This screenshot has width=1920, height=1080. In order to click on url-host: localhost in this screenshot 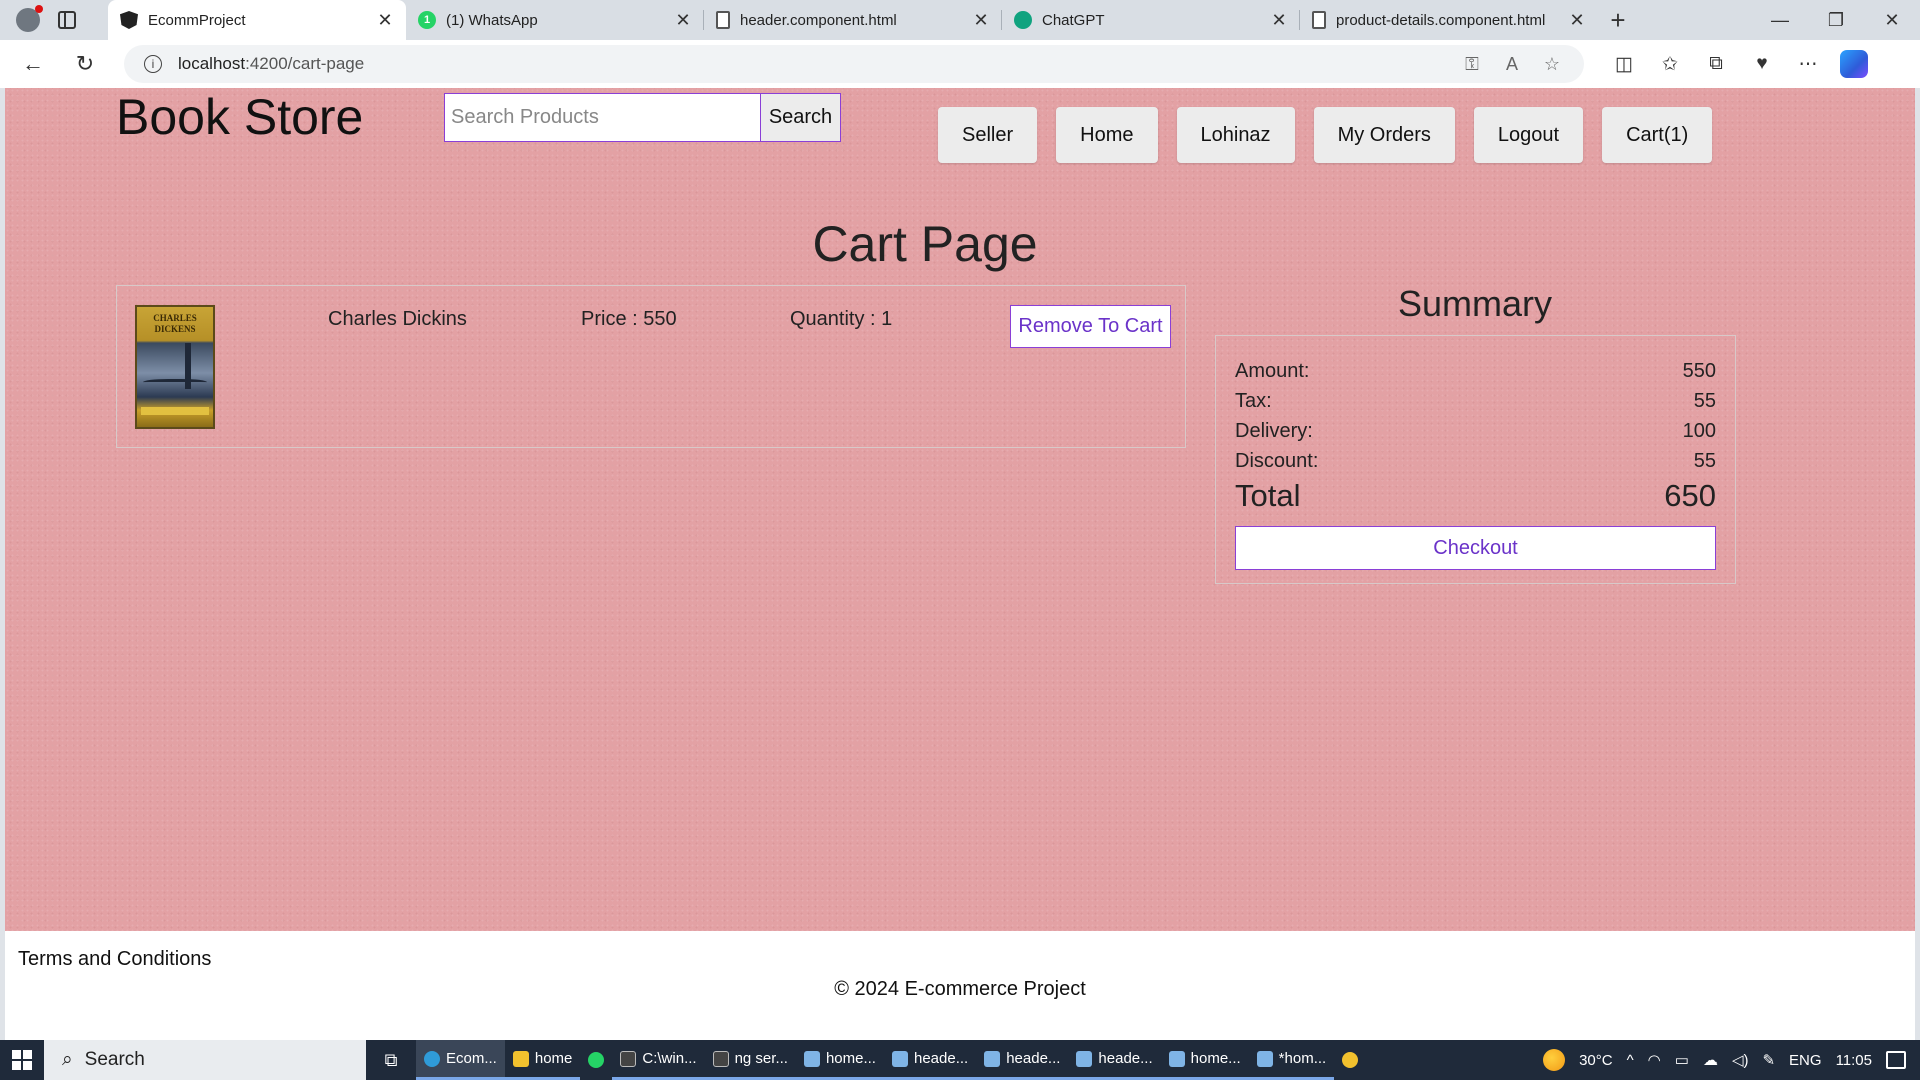, I will do `click(212, 63)`.